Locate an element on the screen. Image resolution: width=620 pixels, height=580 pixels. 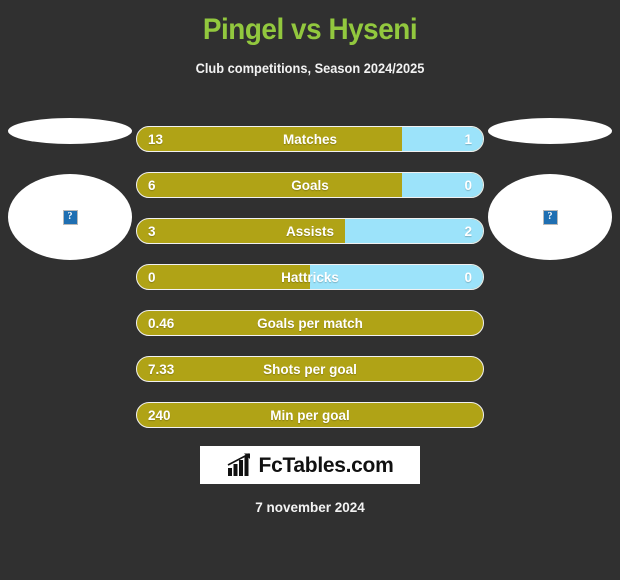
stat-label: Goals is located at coordinates (310, 185).